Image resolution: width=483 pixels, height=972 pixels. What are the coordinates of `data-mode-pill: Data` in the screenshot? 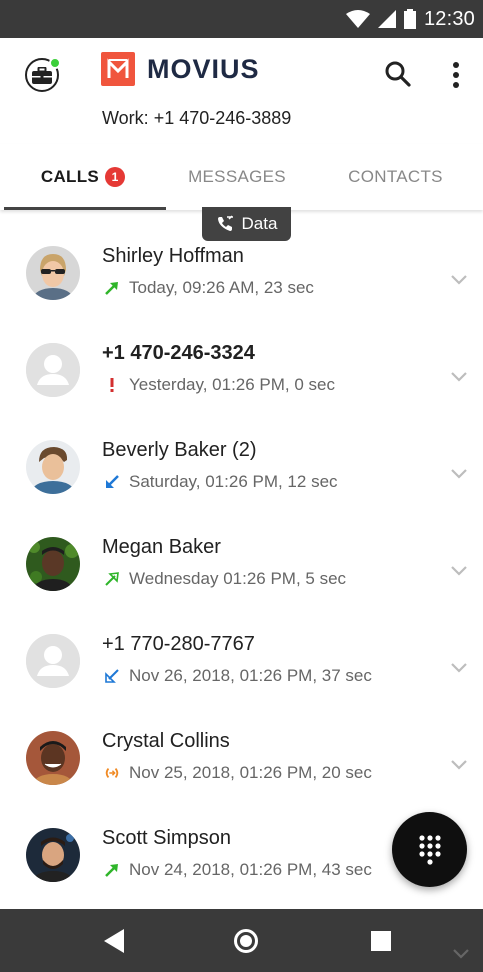 It's located at (246, 224).